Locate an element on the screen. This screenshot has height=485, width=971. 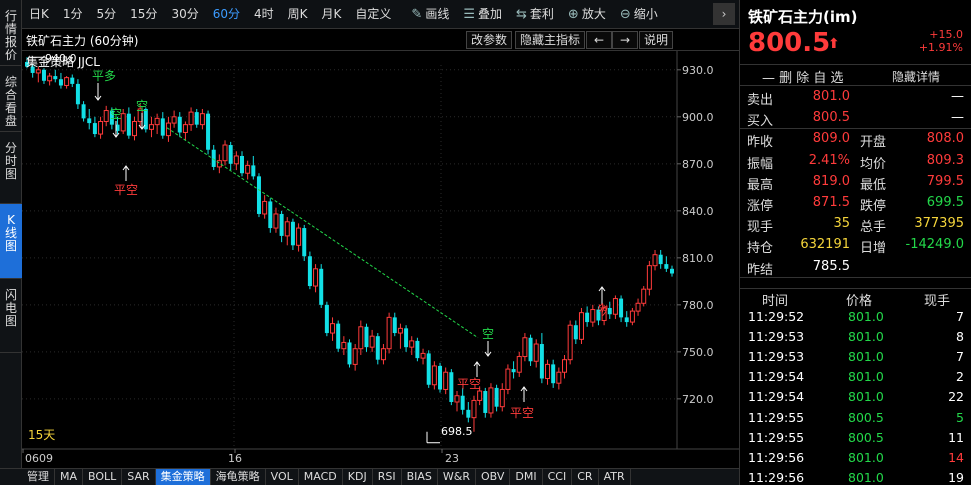
indicator-tab-1: MA is located at coordinates (69, 477).